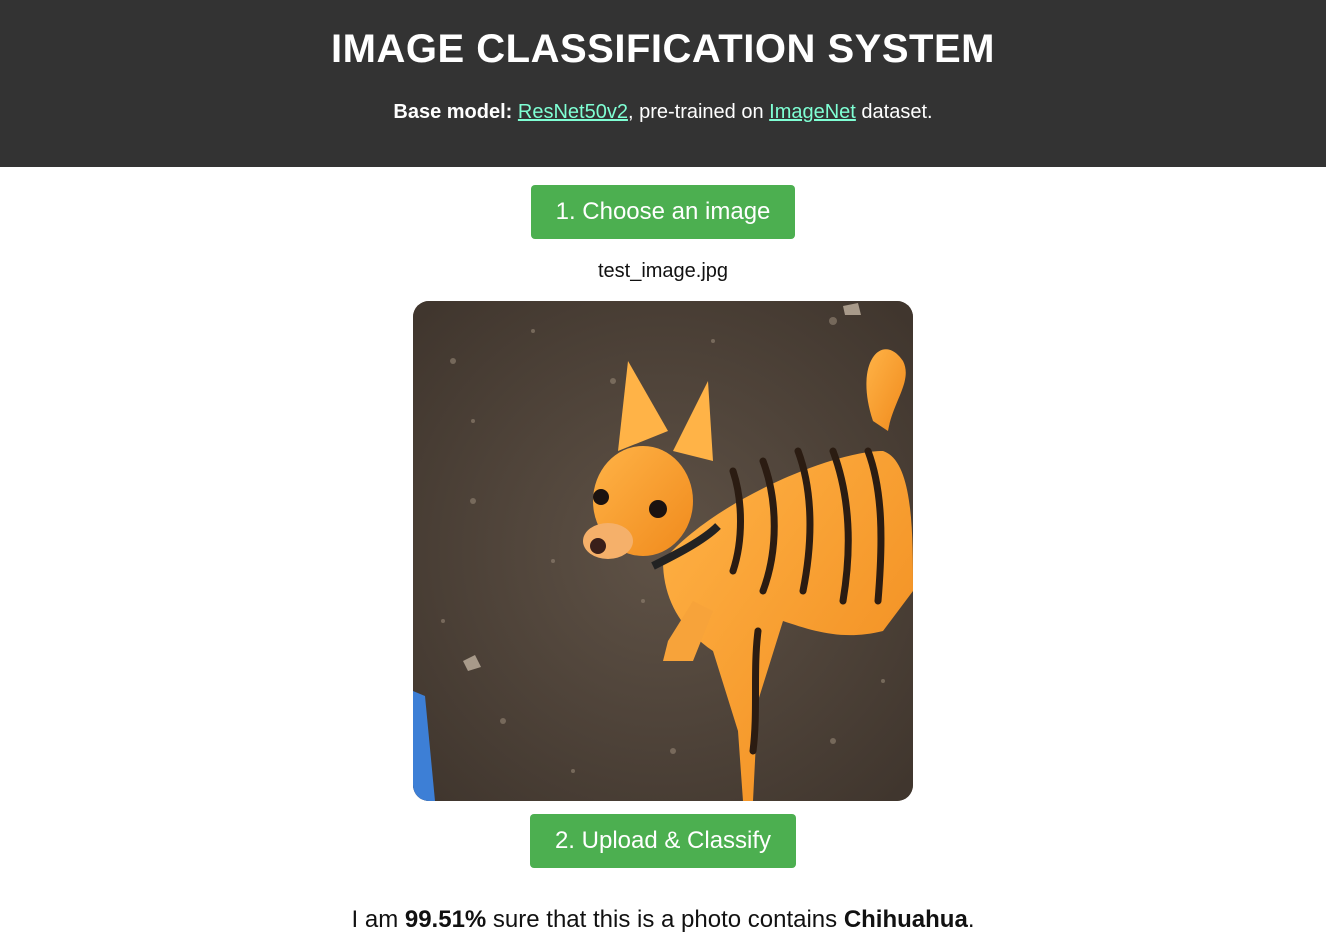 This screenshot has height=949, width=1326. I want to click on choose-image-button: 1. Choose an image, so click(663, 212).